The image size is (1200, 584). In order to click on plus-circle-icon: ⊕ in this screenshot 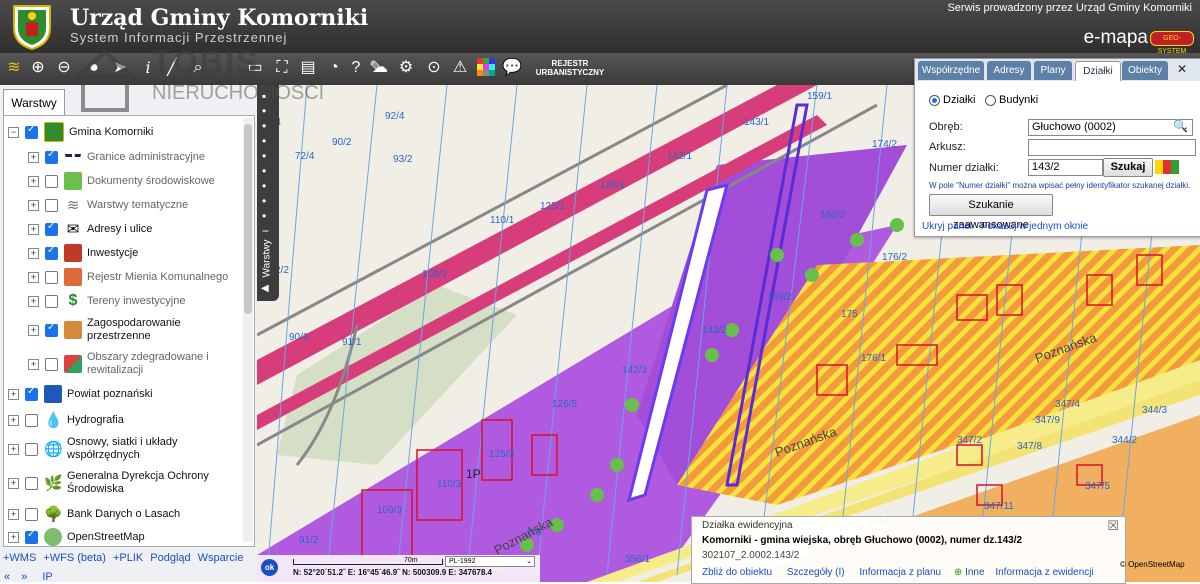, I will do `click(958, 572)`.